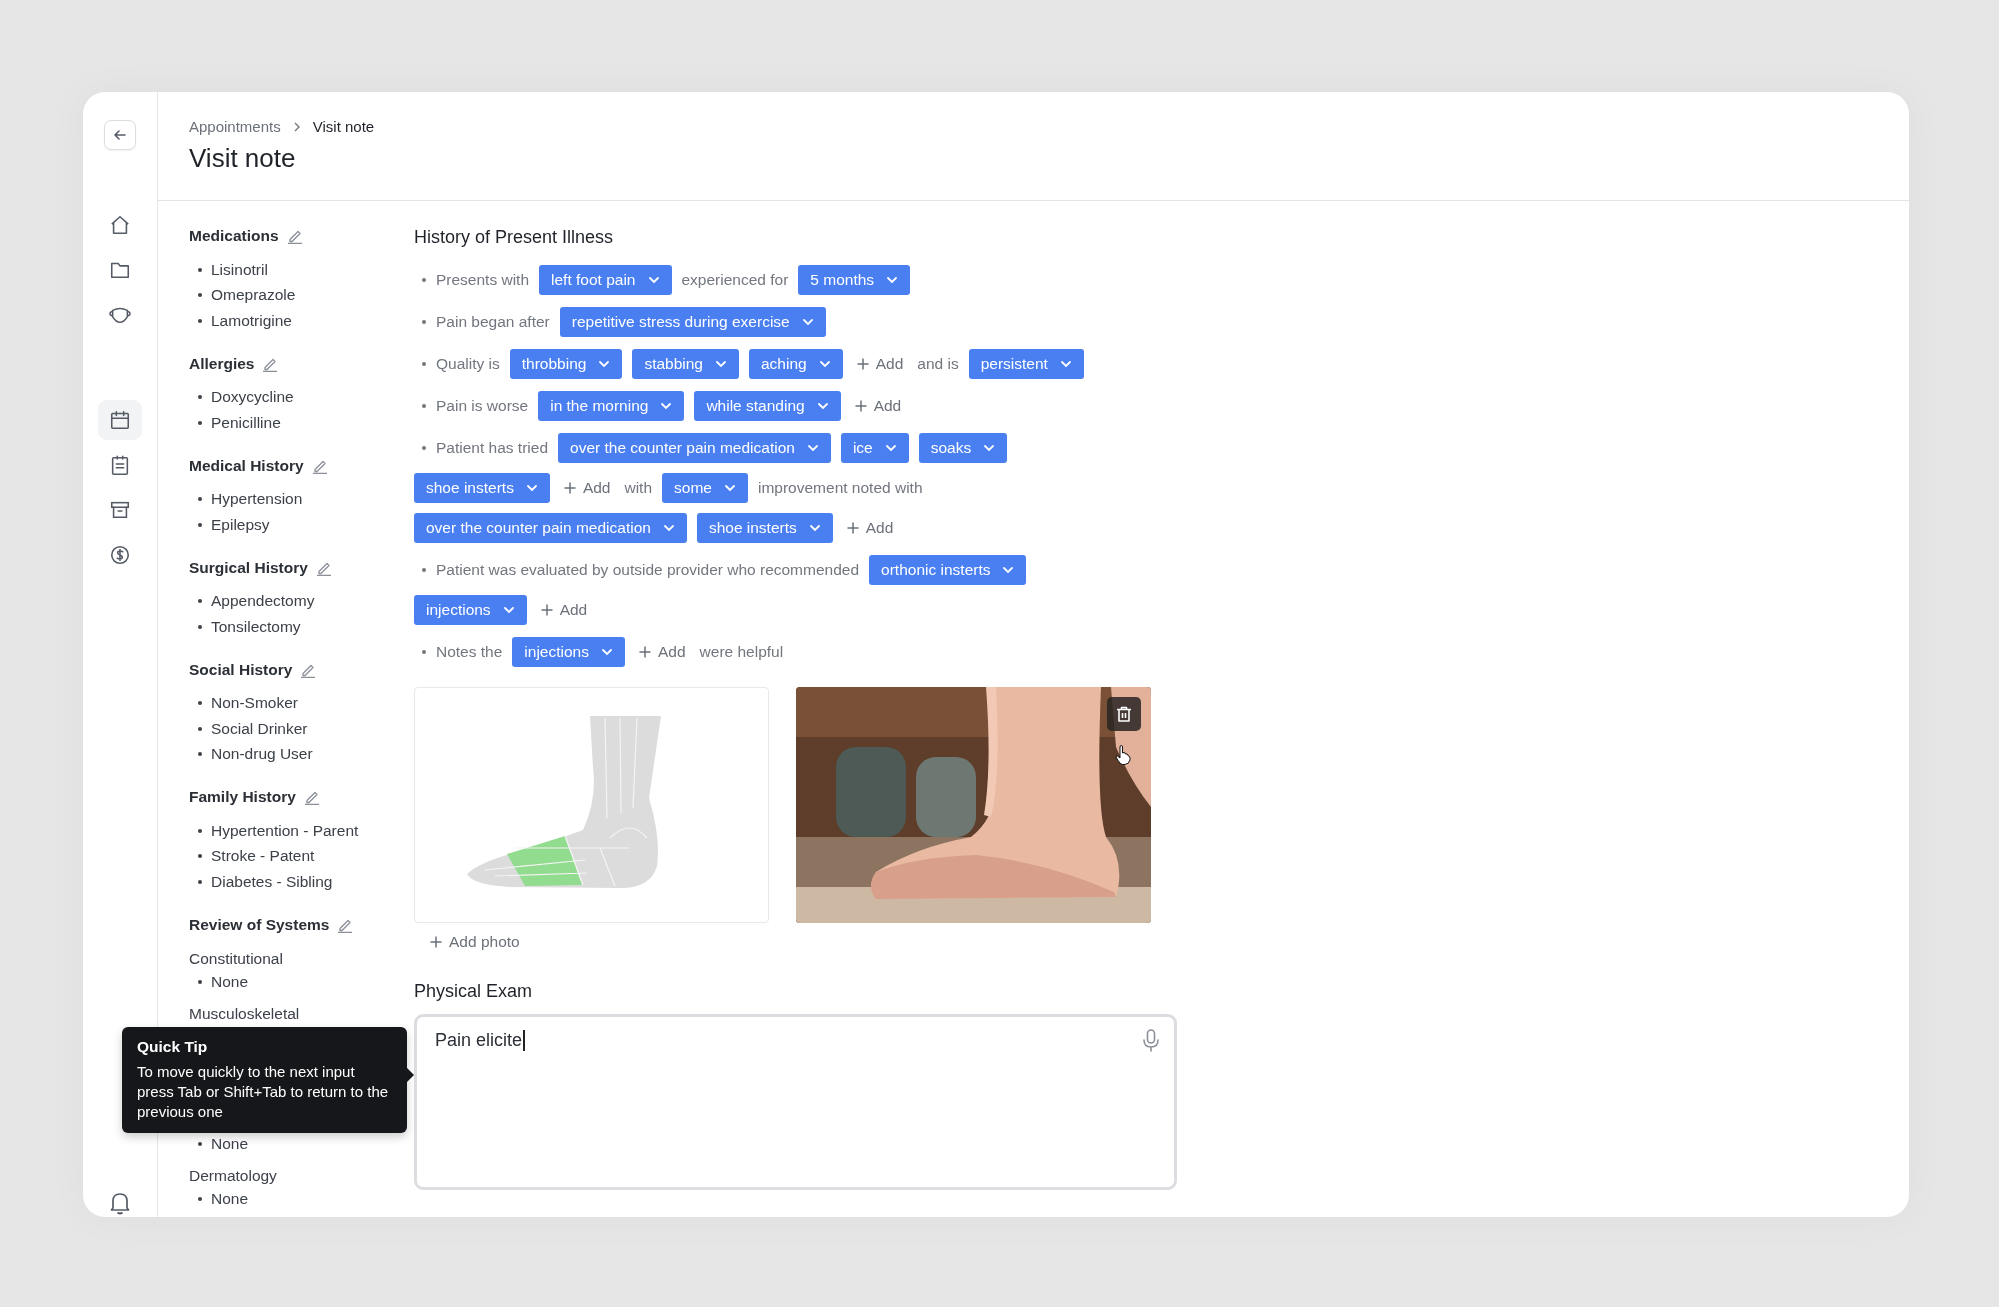  I want to click on list-item: Epilepsy, so click(240, 524).